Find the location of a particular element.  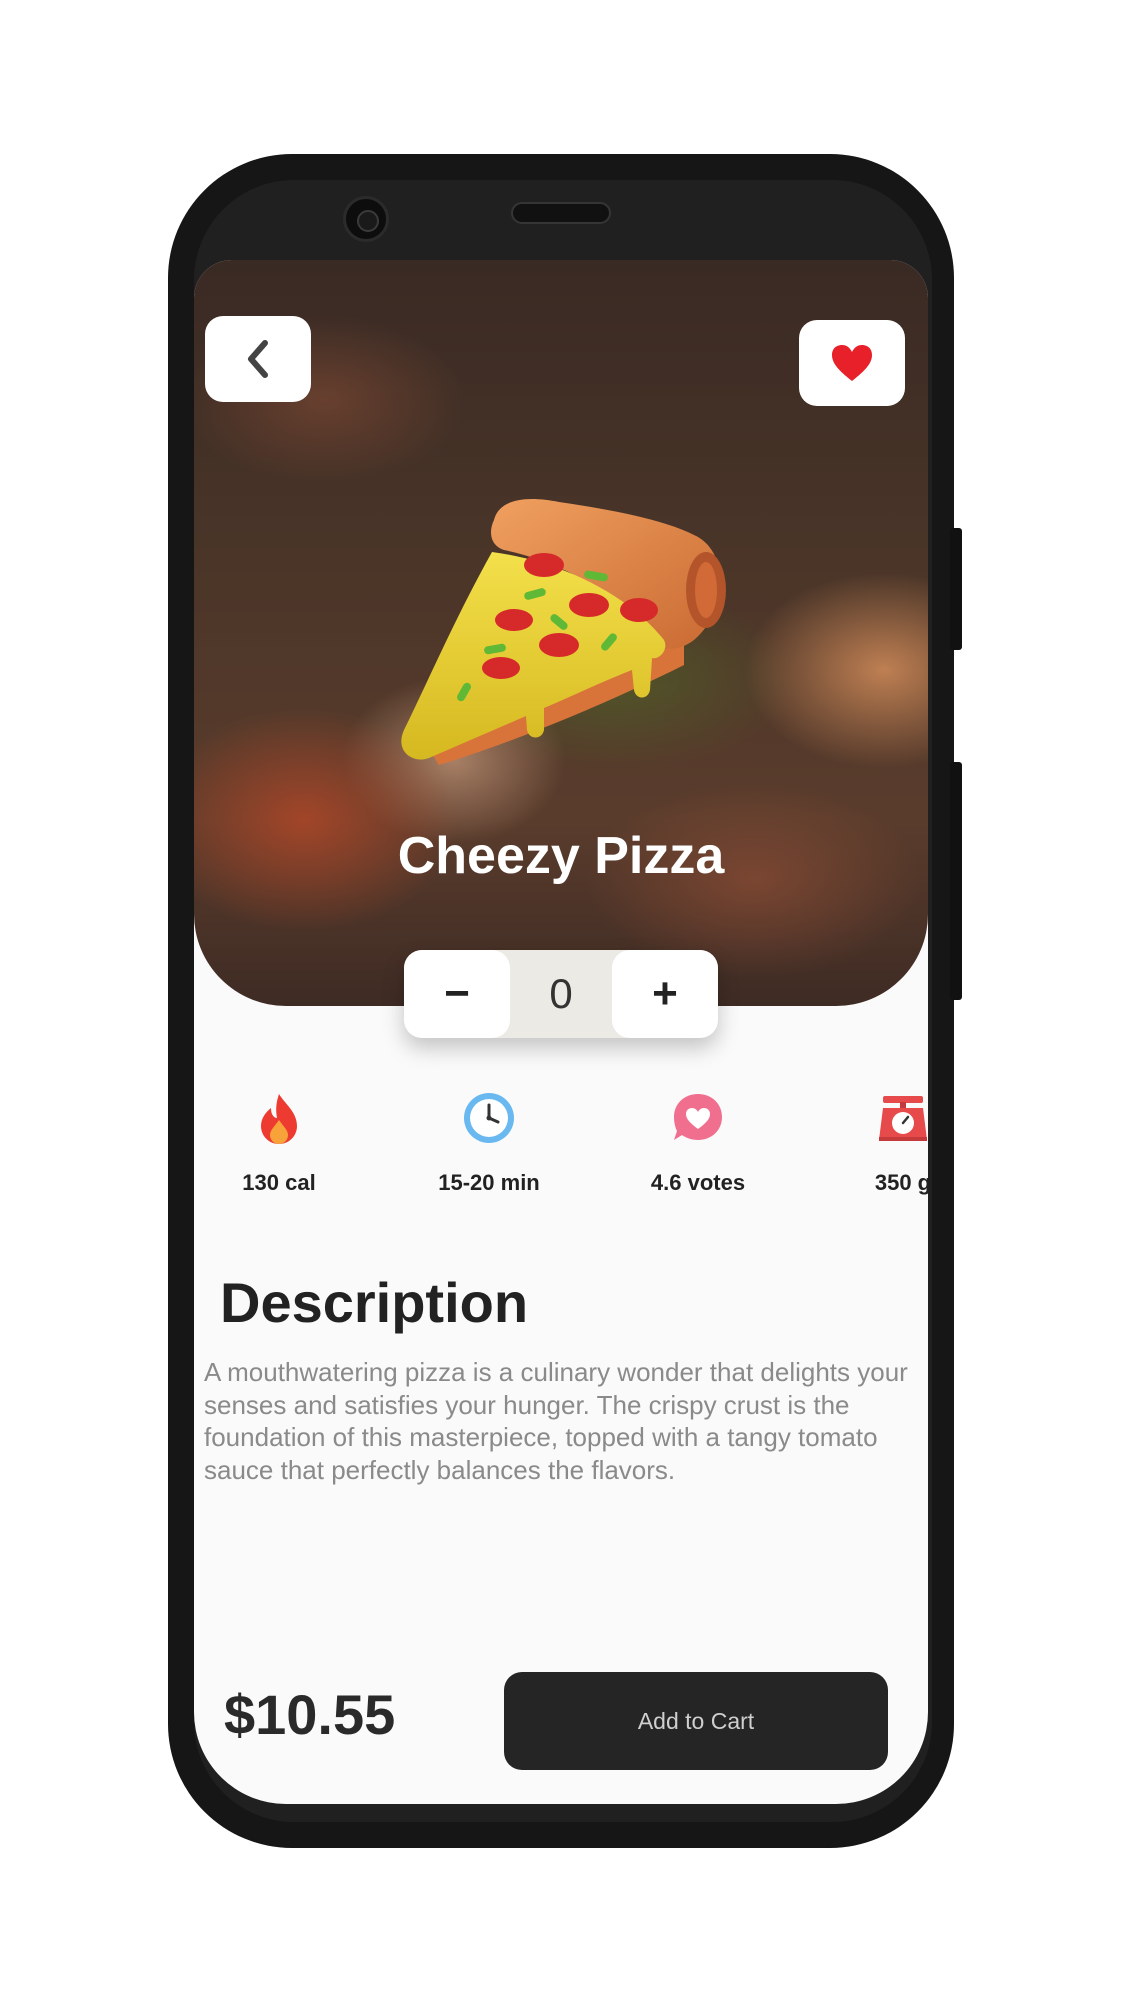

clock-icon is located at coordinates (489, 1118).